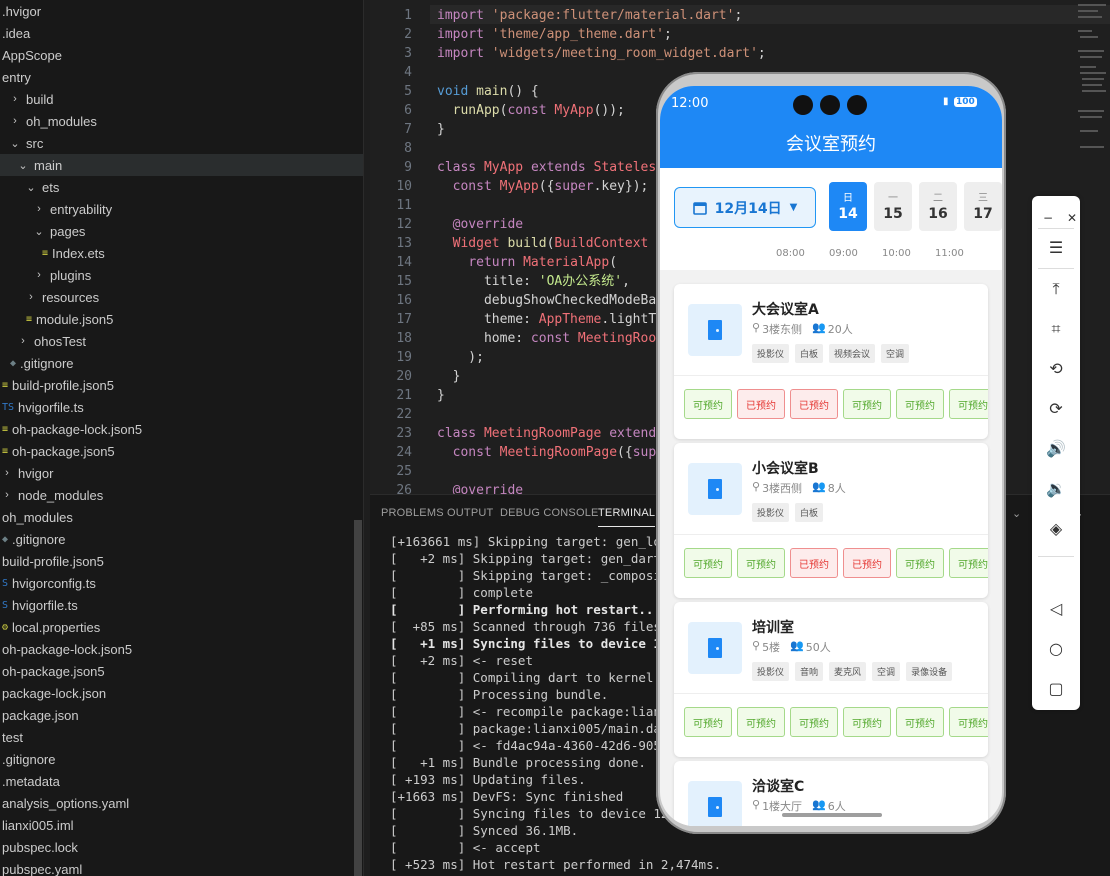 This screenshot has width=1110, height=876. What do you see at coordinates (181, 781) in the screenshot?
I see `tree-item: .metadata` at bounding box center [181, 781].